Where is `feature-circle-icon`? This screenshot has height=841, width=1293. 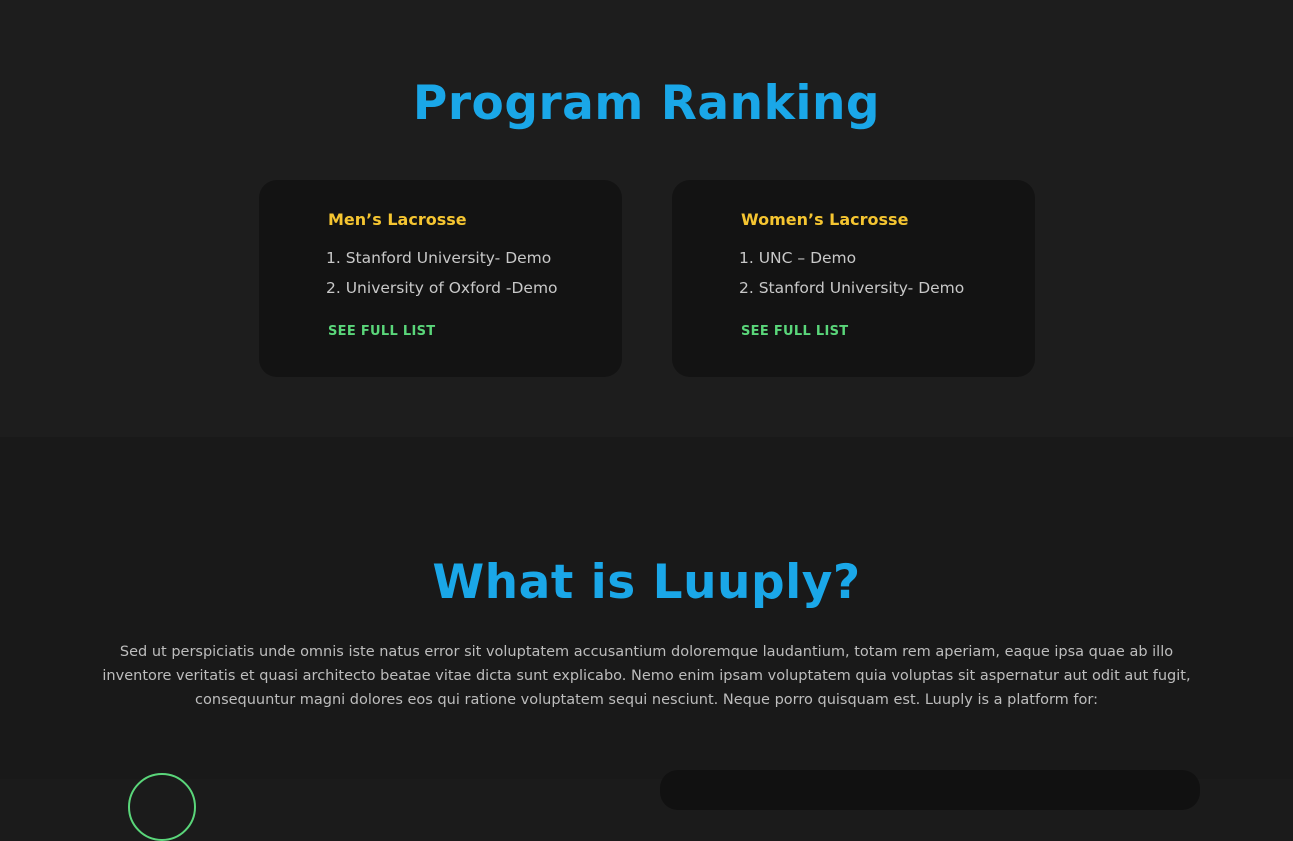
feature-circle-icon is located at coordinates (162, 807).